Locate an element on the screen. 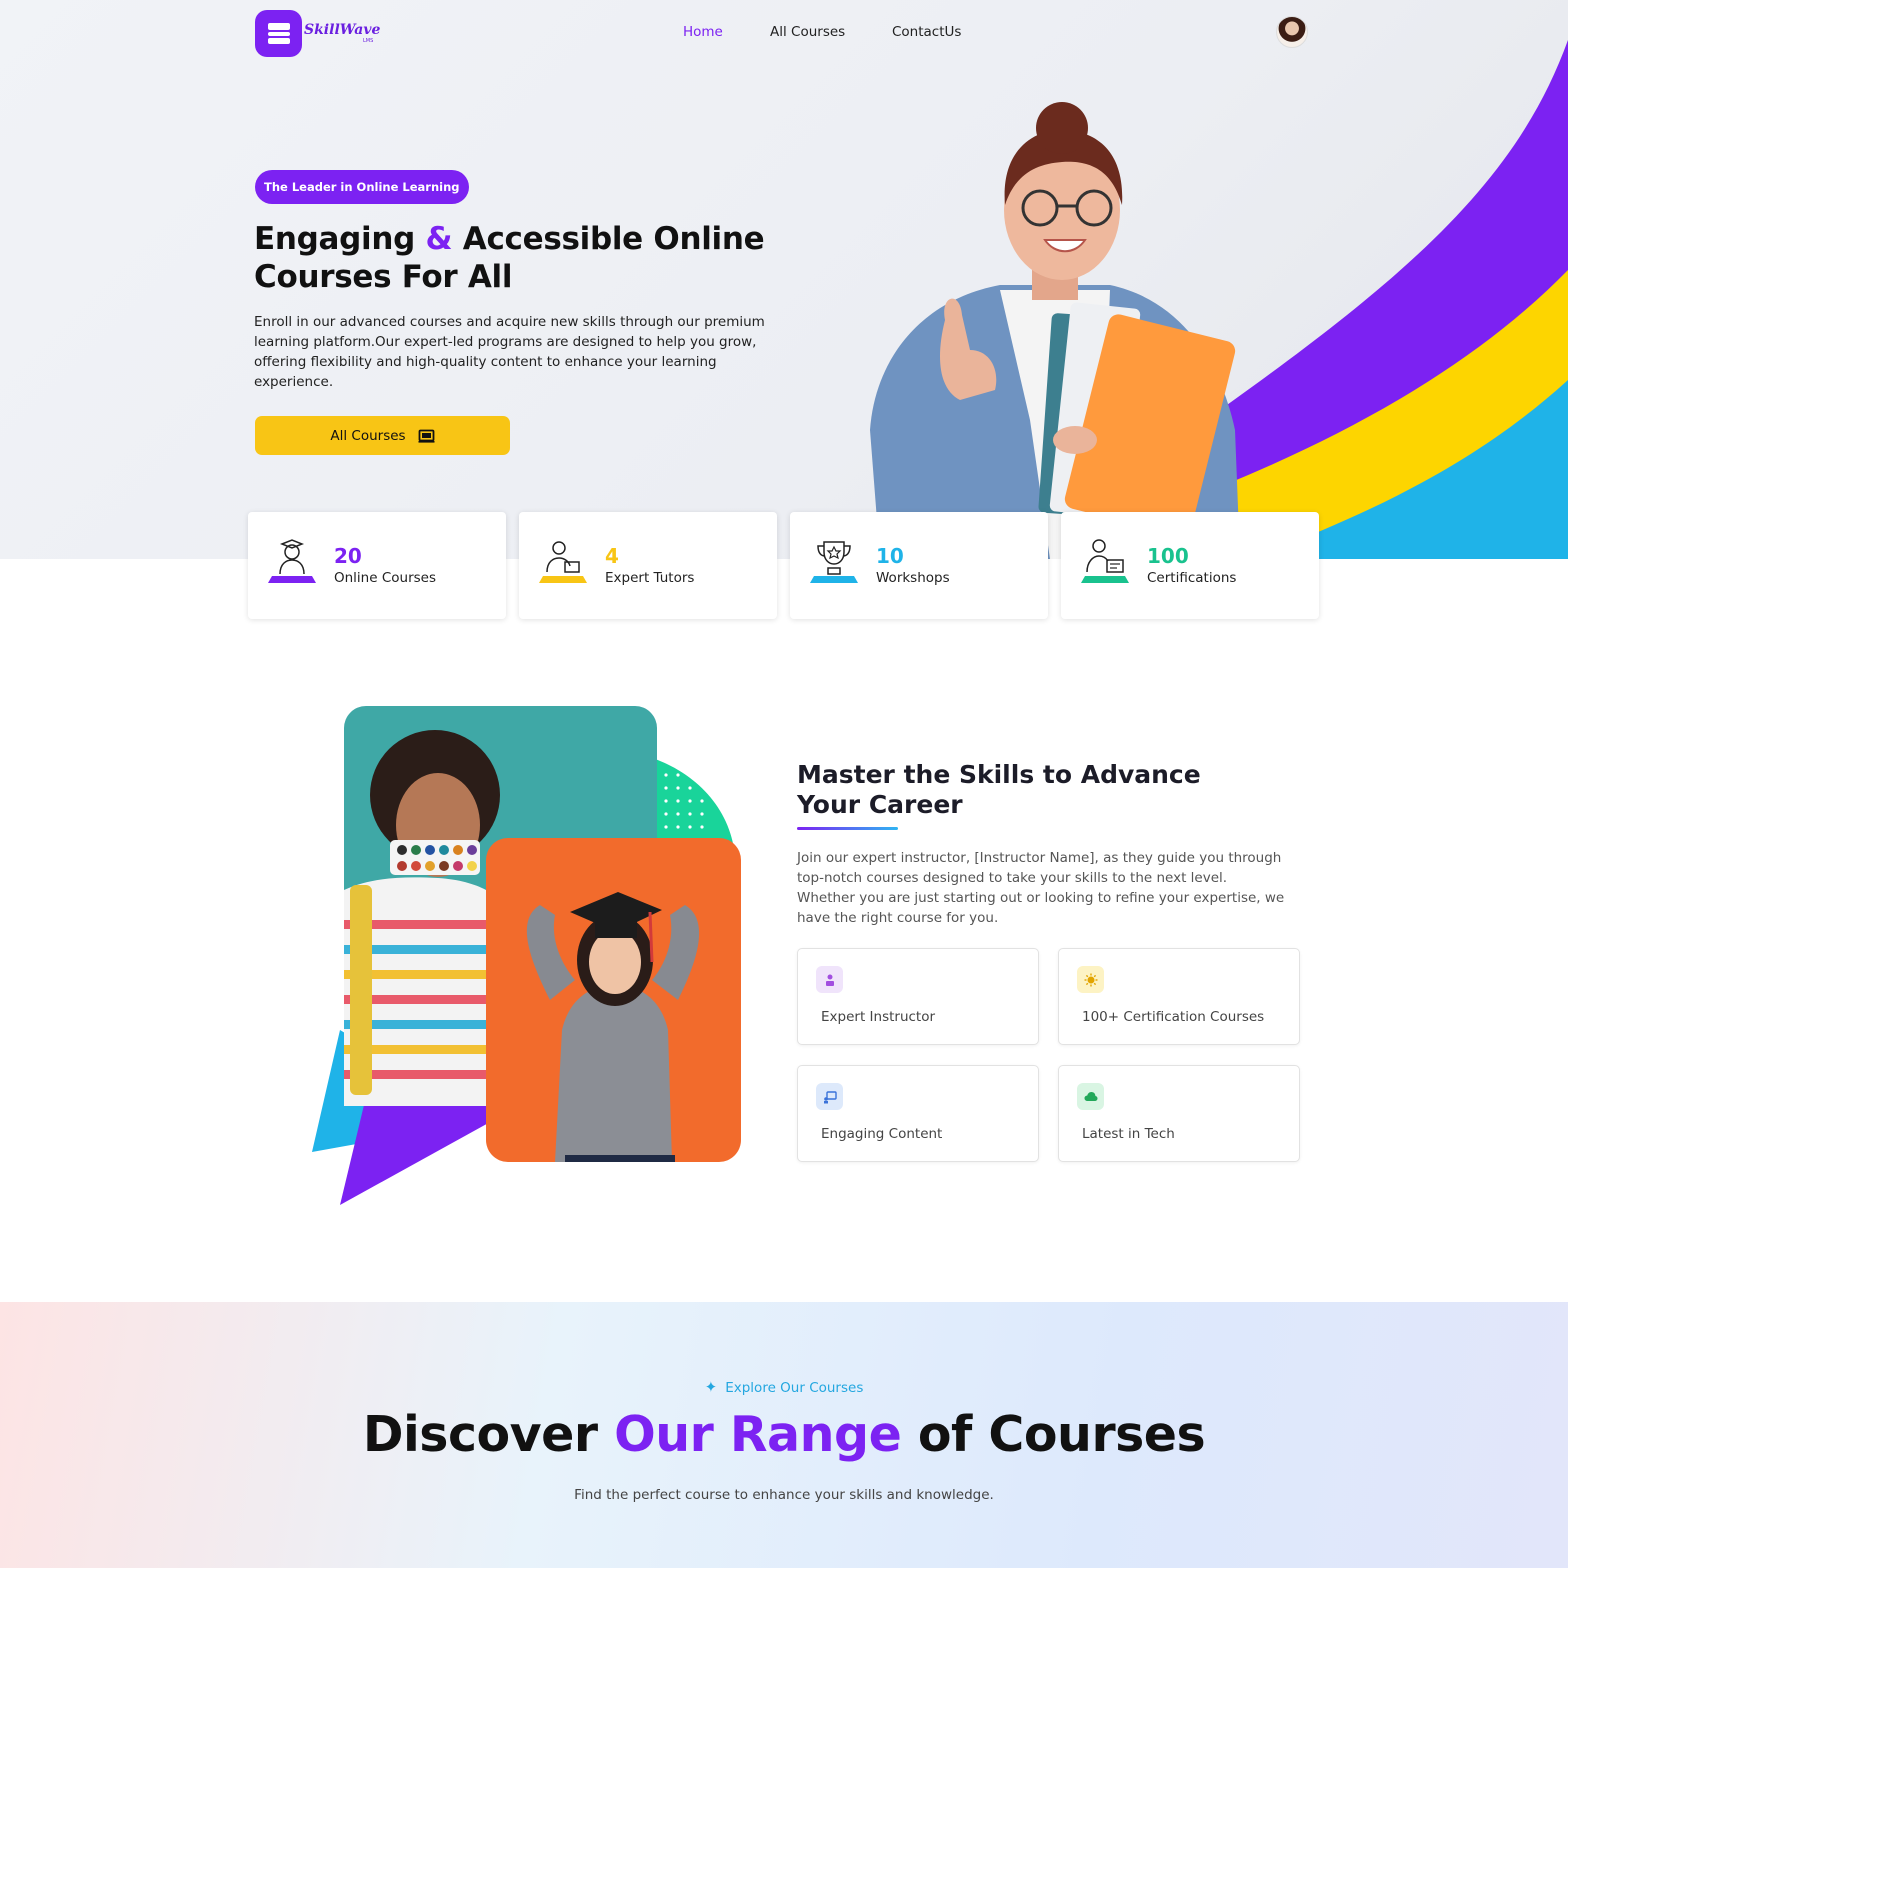 The width and height of the screenshot is (1879, 1879). stat-card-certifications: 100 Certifications is located at coordinates (1190, 565).